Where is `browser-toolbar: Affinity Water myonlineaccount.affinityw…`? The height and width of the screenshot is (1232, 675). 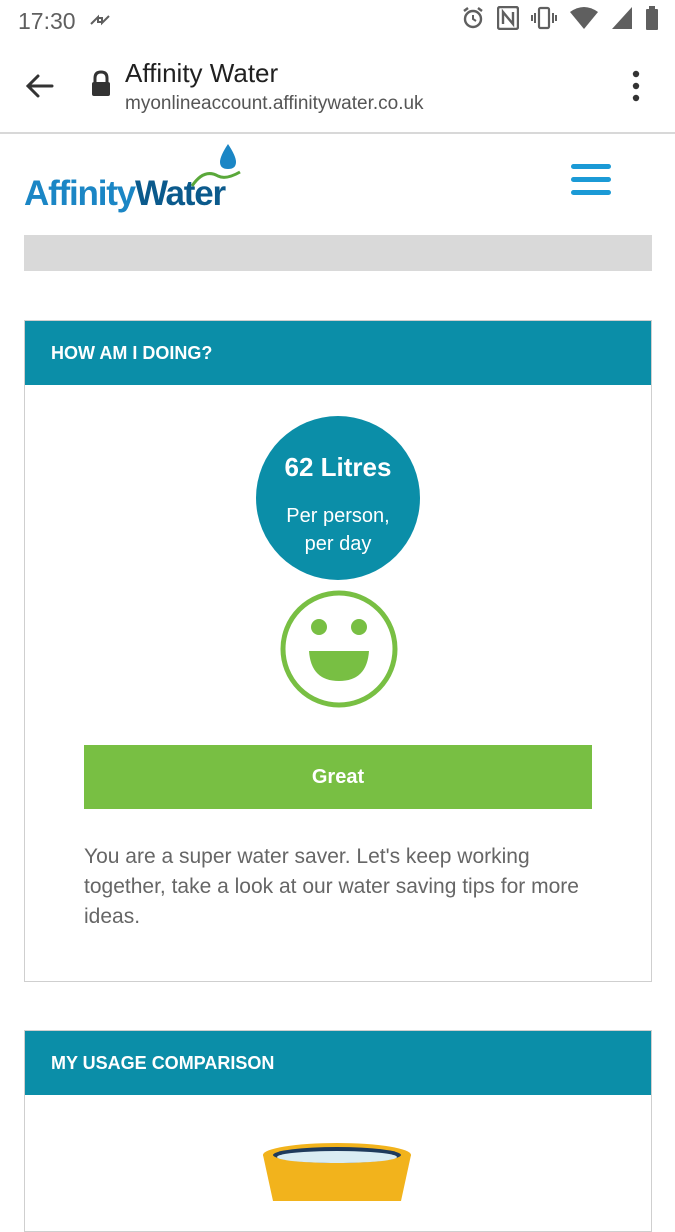 browser-toolbar: Affinity Water myonlineaccount.affinityw… is located at coordinates (337, 88).